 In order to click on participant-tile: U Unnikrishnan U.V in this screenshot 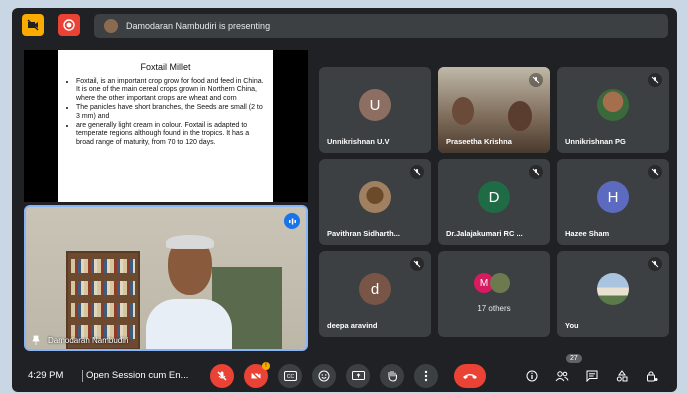, I will do `click(375, 110)`.